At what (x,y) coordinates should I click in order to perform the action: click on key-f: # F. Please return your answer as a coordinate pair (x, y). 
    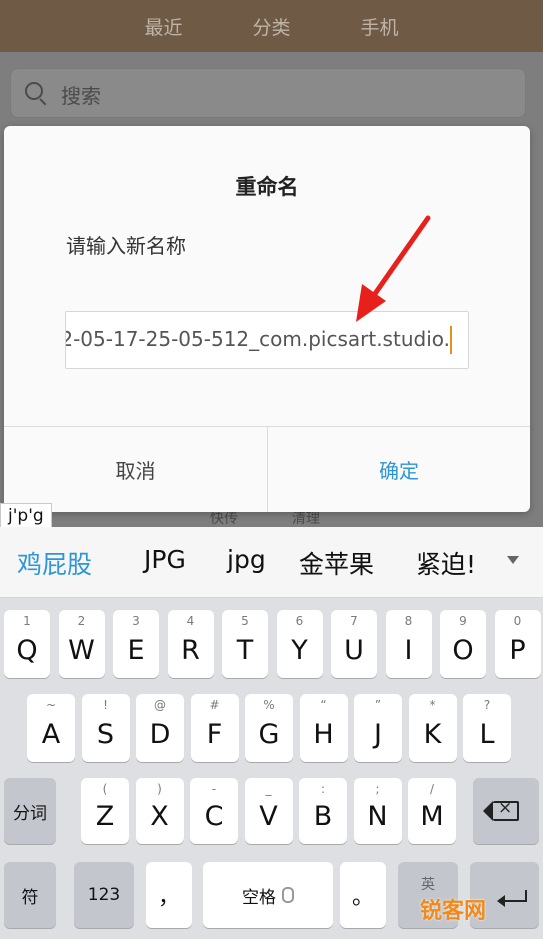
    Looking at the image, I should click on (214, 728).